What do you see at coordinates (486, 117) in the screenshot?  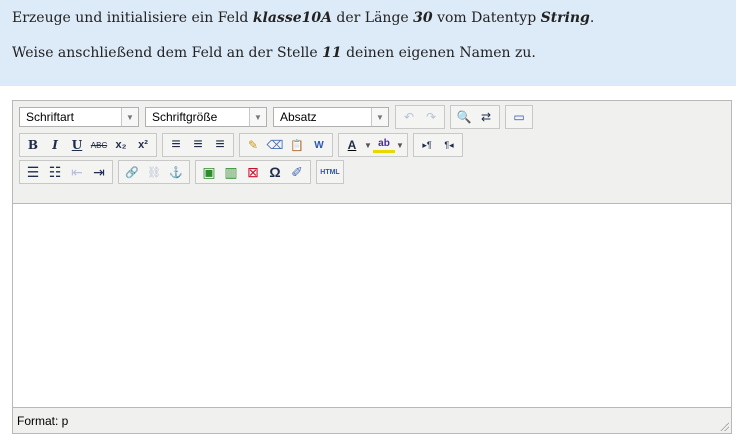 I see `replace-icon: ⇄` at bounding box center [486, 117].